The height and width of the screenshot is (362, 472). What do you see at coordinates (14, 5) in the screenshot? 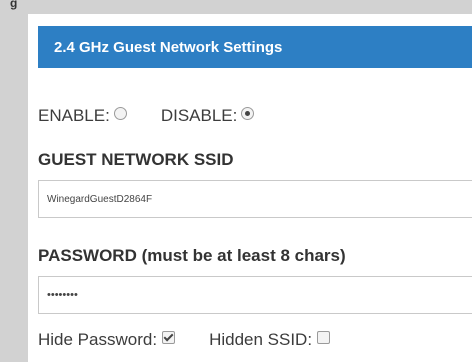
I see `cropped-heading-fragment: g` at bounding box center [14, 5].